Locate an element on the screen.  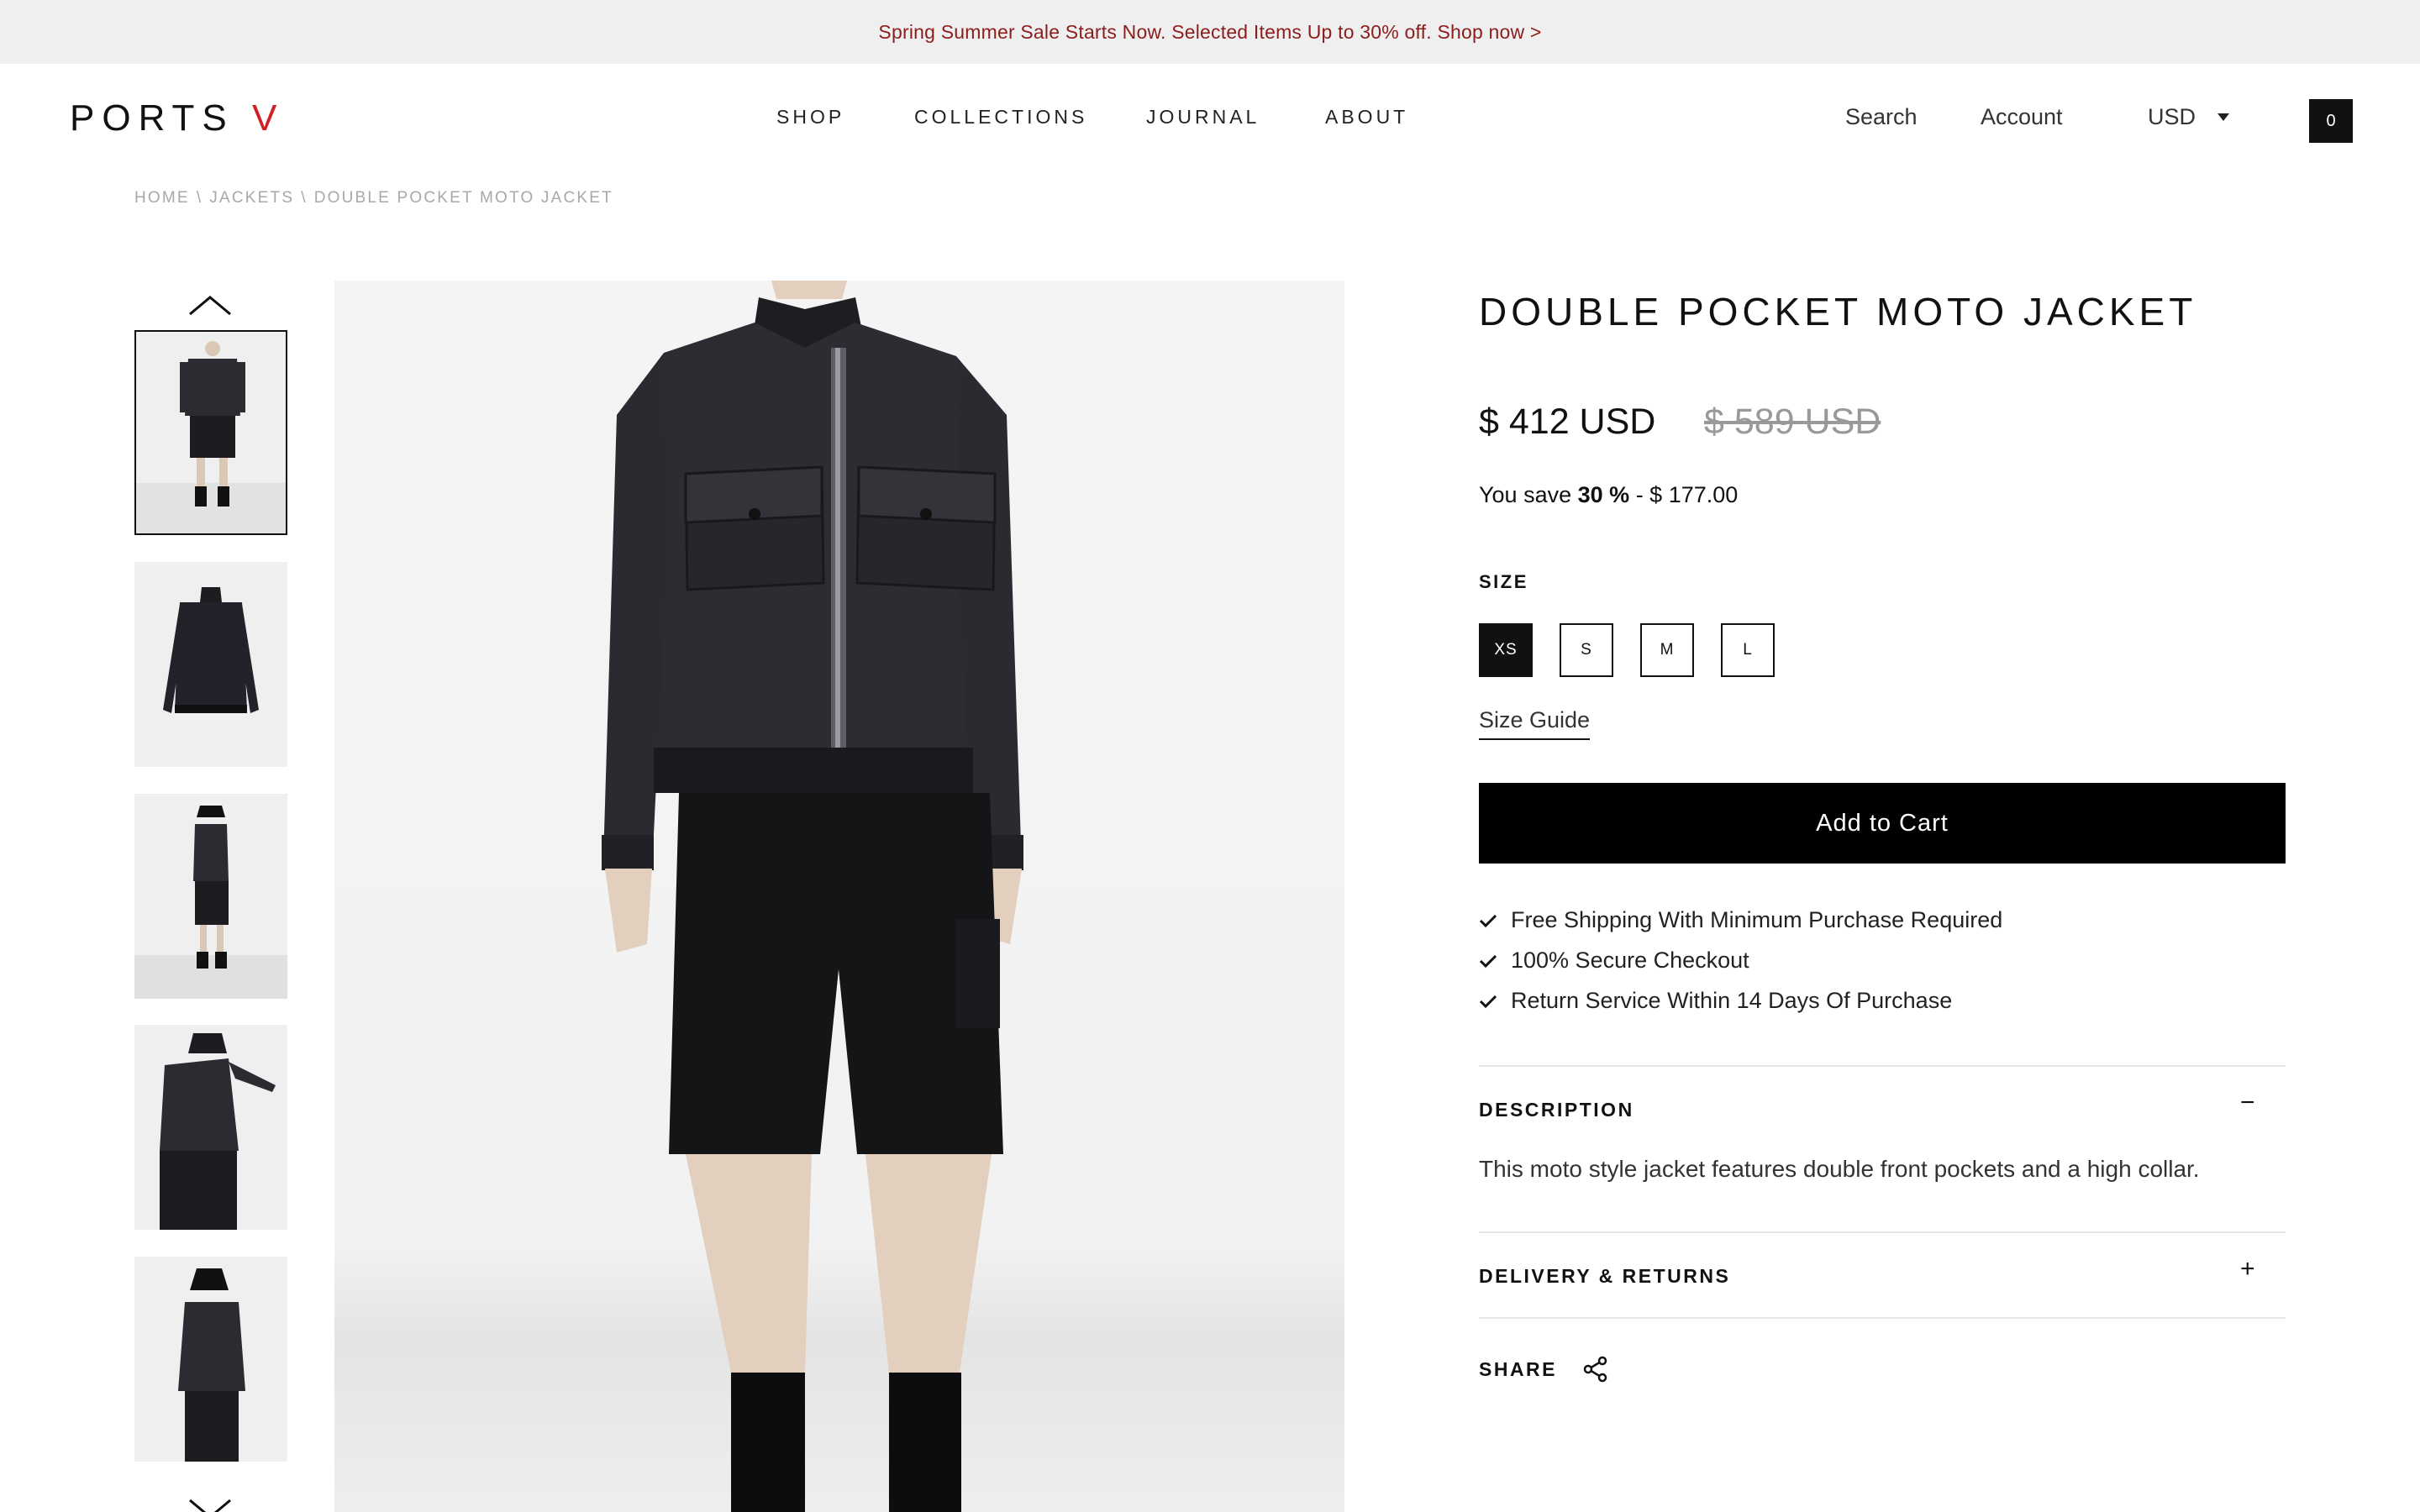
description-accordion-header: DESCRIPTION is located at coordinates (1882, 1110).